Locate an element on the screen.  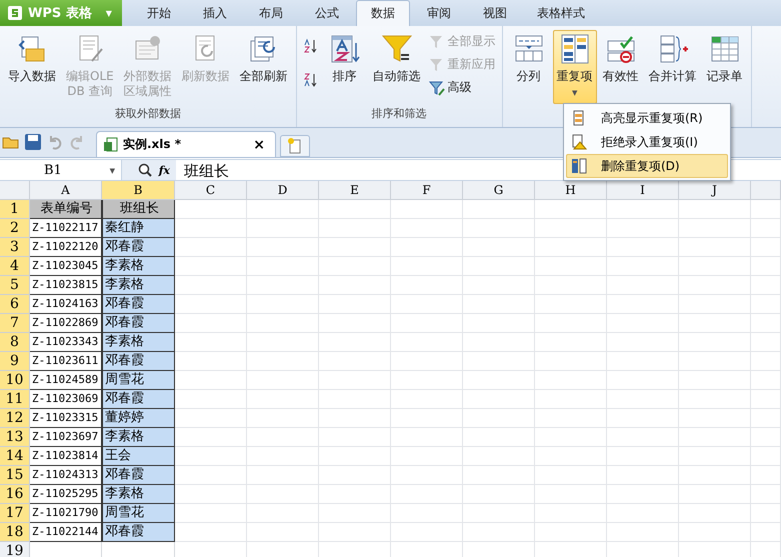
row-header: 13 is located at coordinates (15, 437).